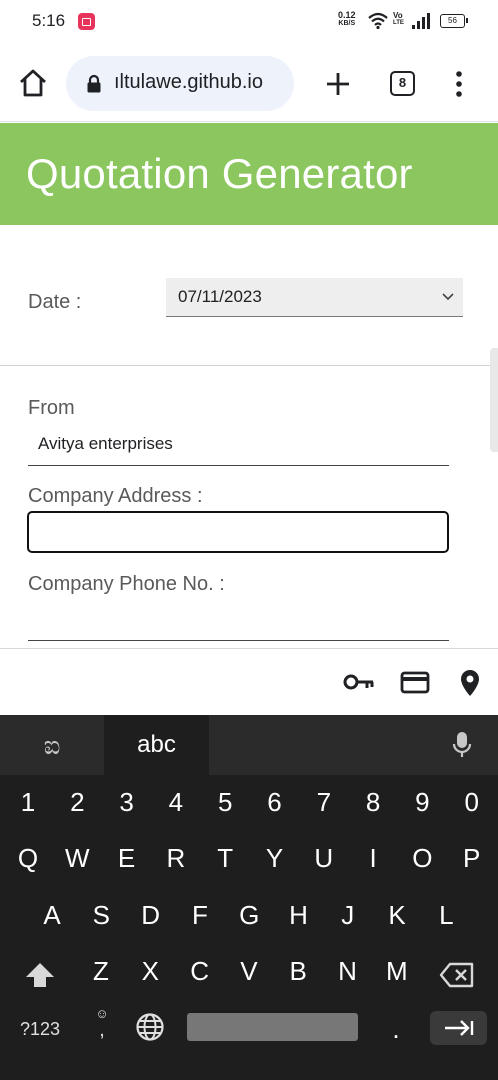  Describe the element at coordinates (299, 915) in the screenshot. I see `key-letter-h: H` at that location.